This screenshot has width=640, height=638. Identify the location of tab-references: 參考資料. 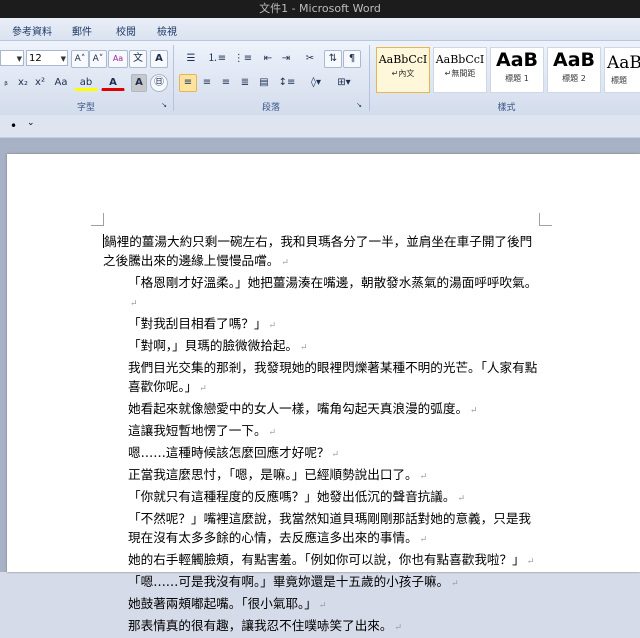
(32, 30).